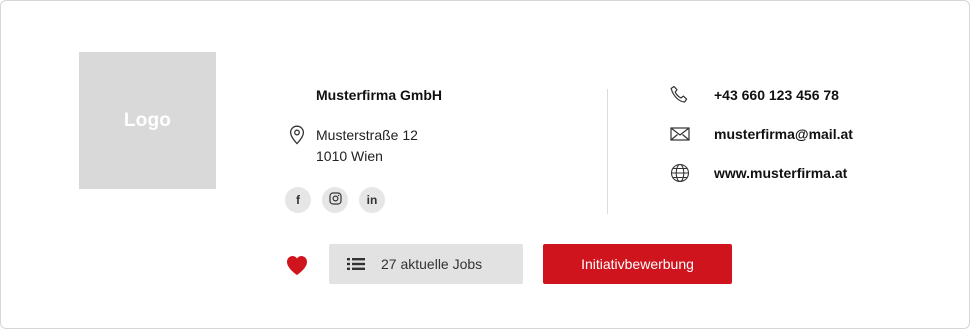  I want to click on company-name: Musterfirma GmbH, so click(379, 95).